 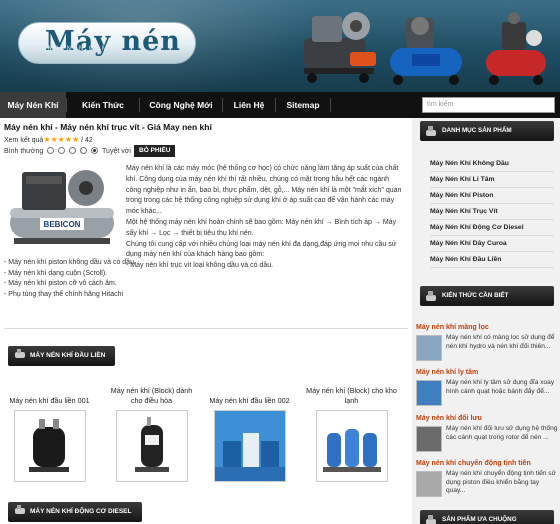 What do you see at coordinates (488, 105) in the screenshot?
I see `search-input: tìm kiếm` at bounding box center [488, 105].